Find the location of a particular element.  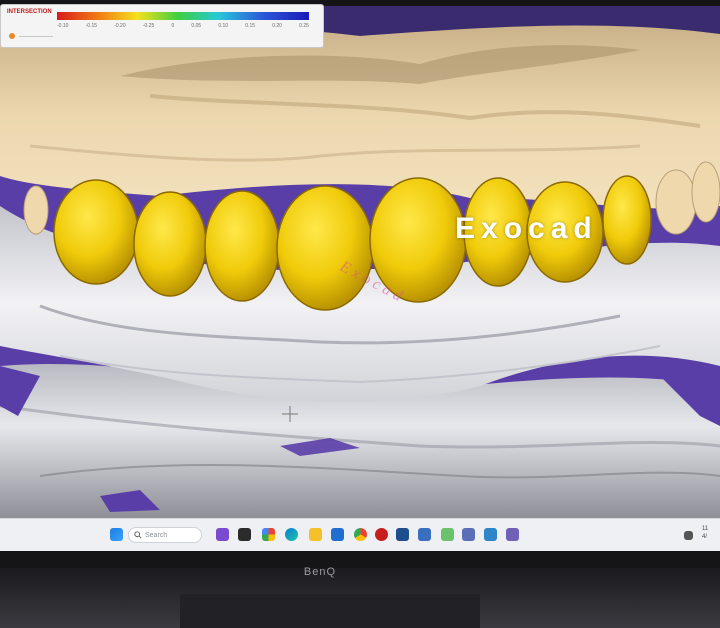

search-icon is located at coordinates (138, 535).